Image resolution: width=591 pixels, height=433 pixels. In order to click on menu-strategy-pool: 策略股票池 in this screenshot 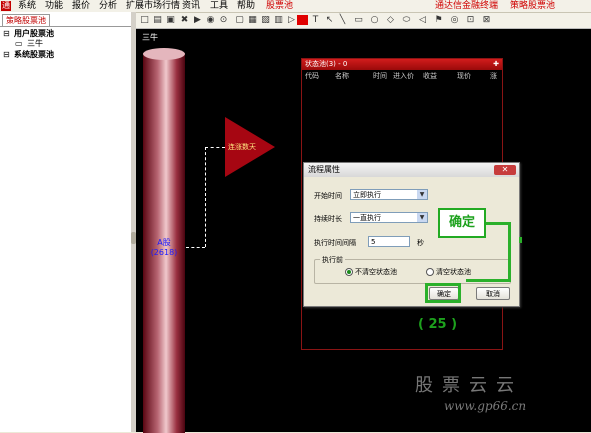, I will do `click(532, 6)`.